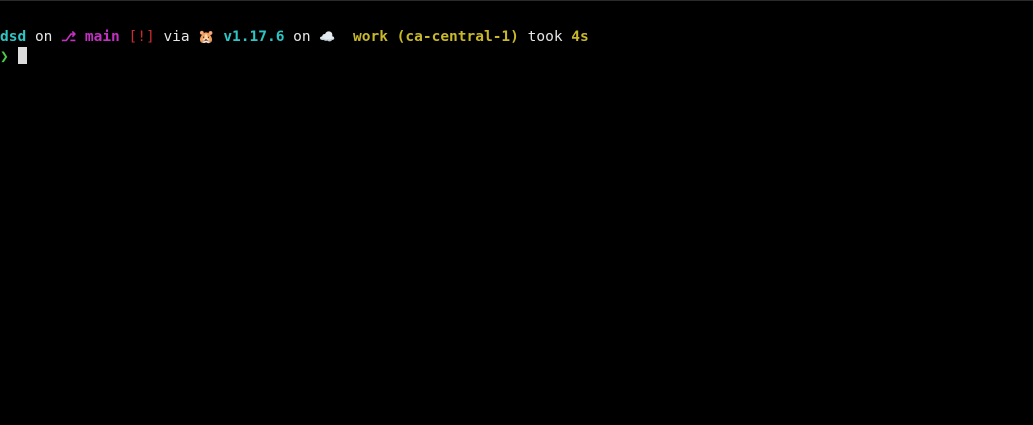 This screenshot has height=425, width=1033. What do you see at coordinates (43, 37) in the screenshot?
I see `on-text: on` at bounding box center [43, 37].